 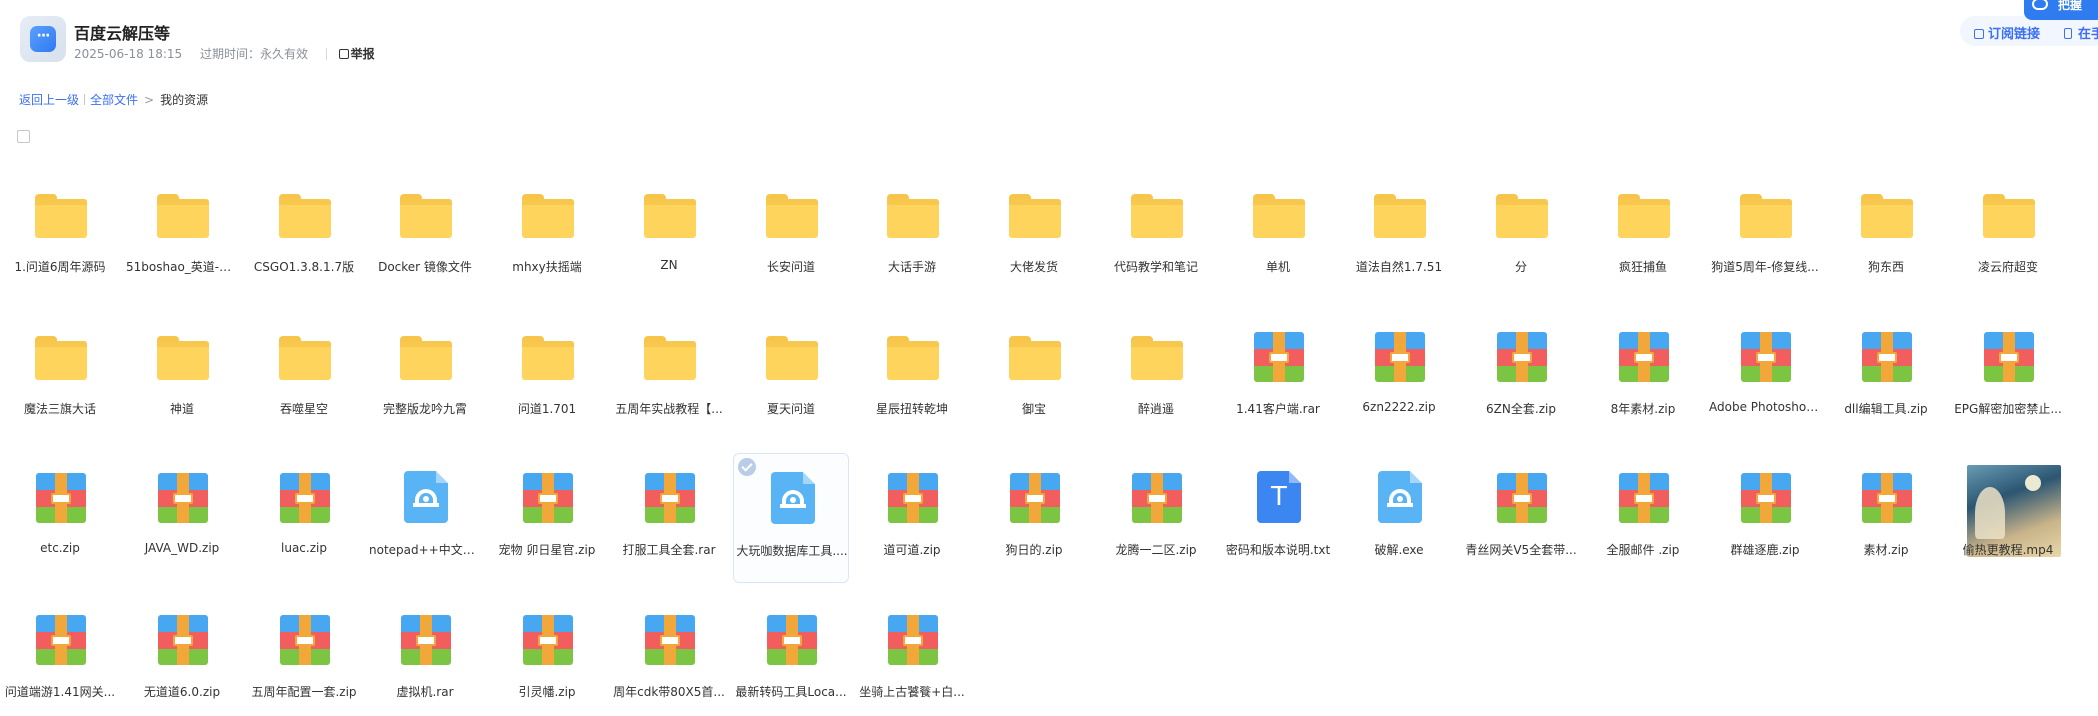 I want to click on folder-item: 狗东西, so click(x=1886, y=235).